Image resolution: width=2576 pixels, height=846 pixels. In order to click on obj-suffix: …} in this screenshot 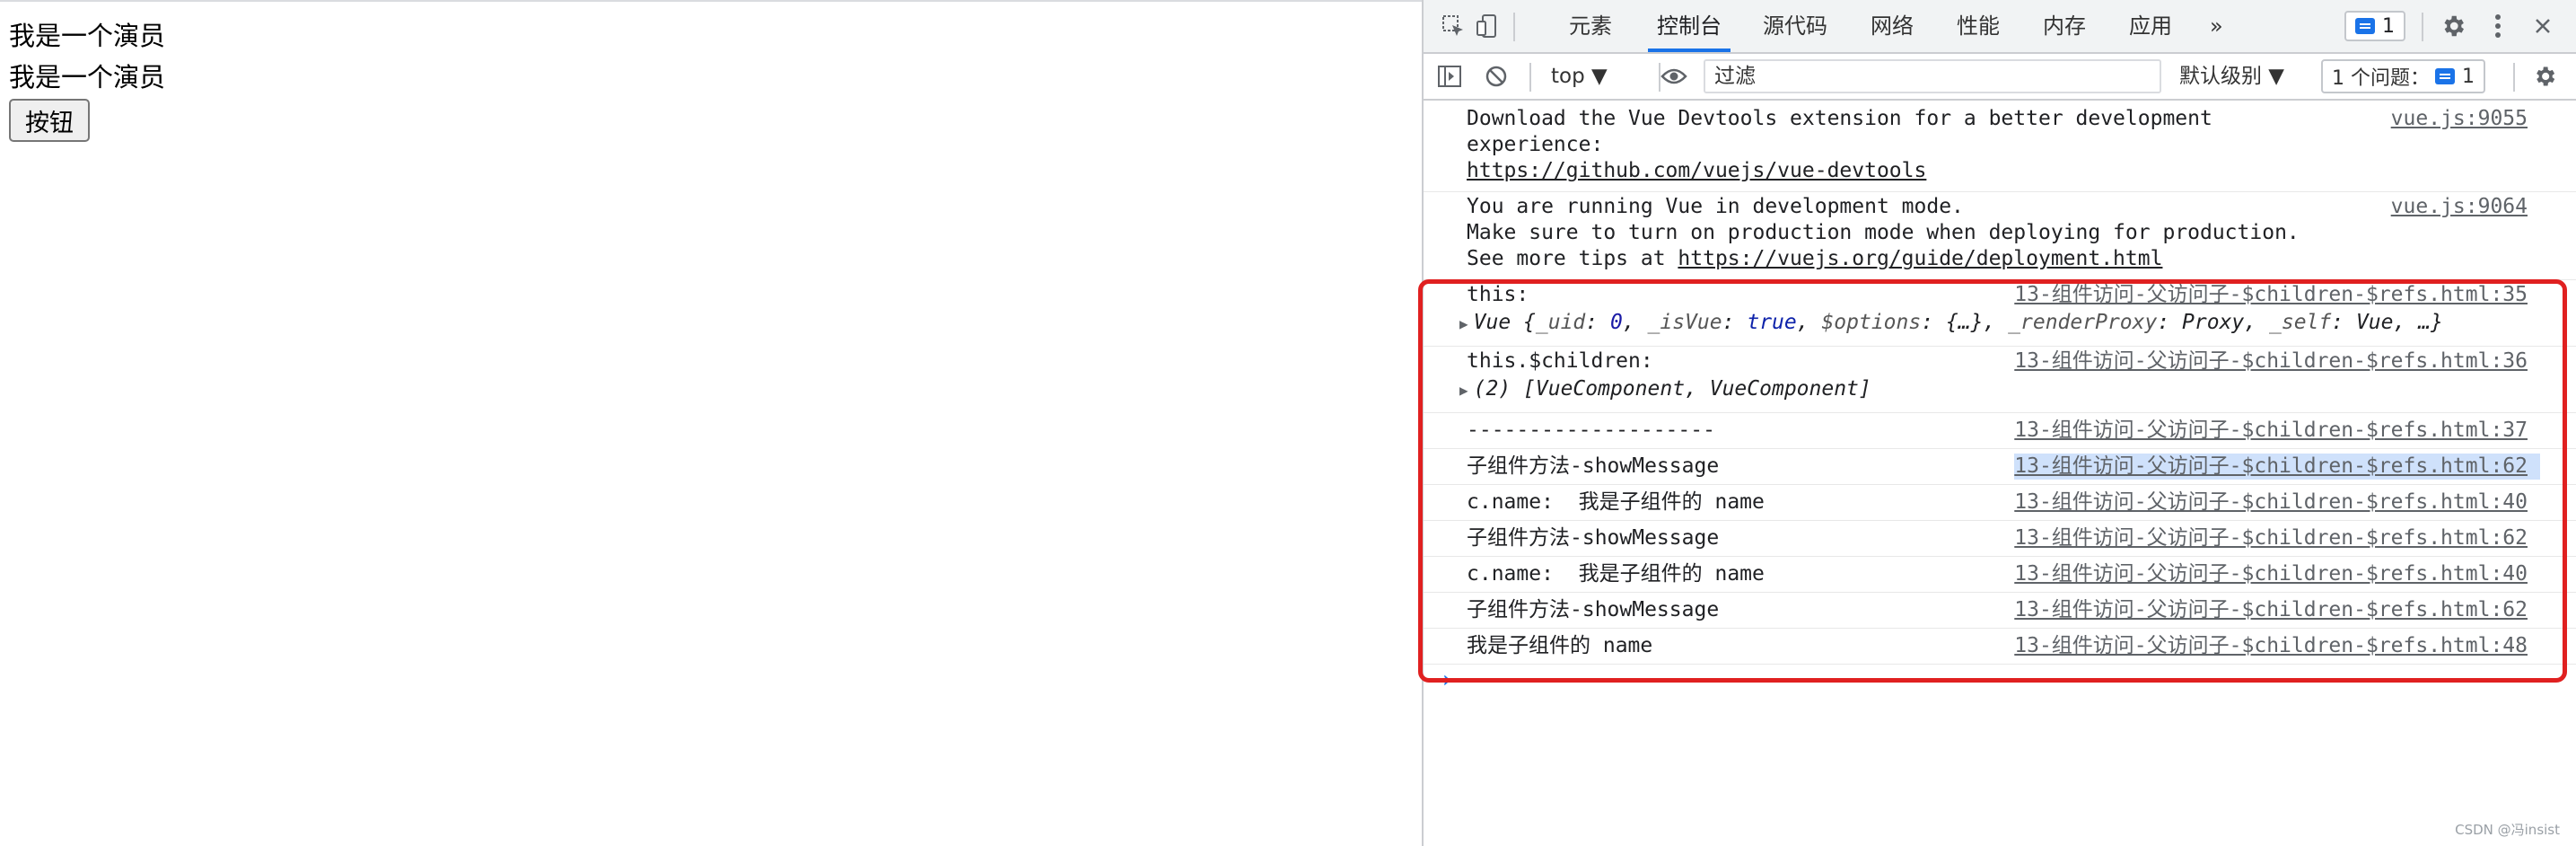, I will do `click(2430, 322)`.